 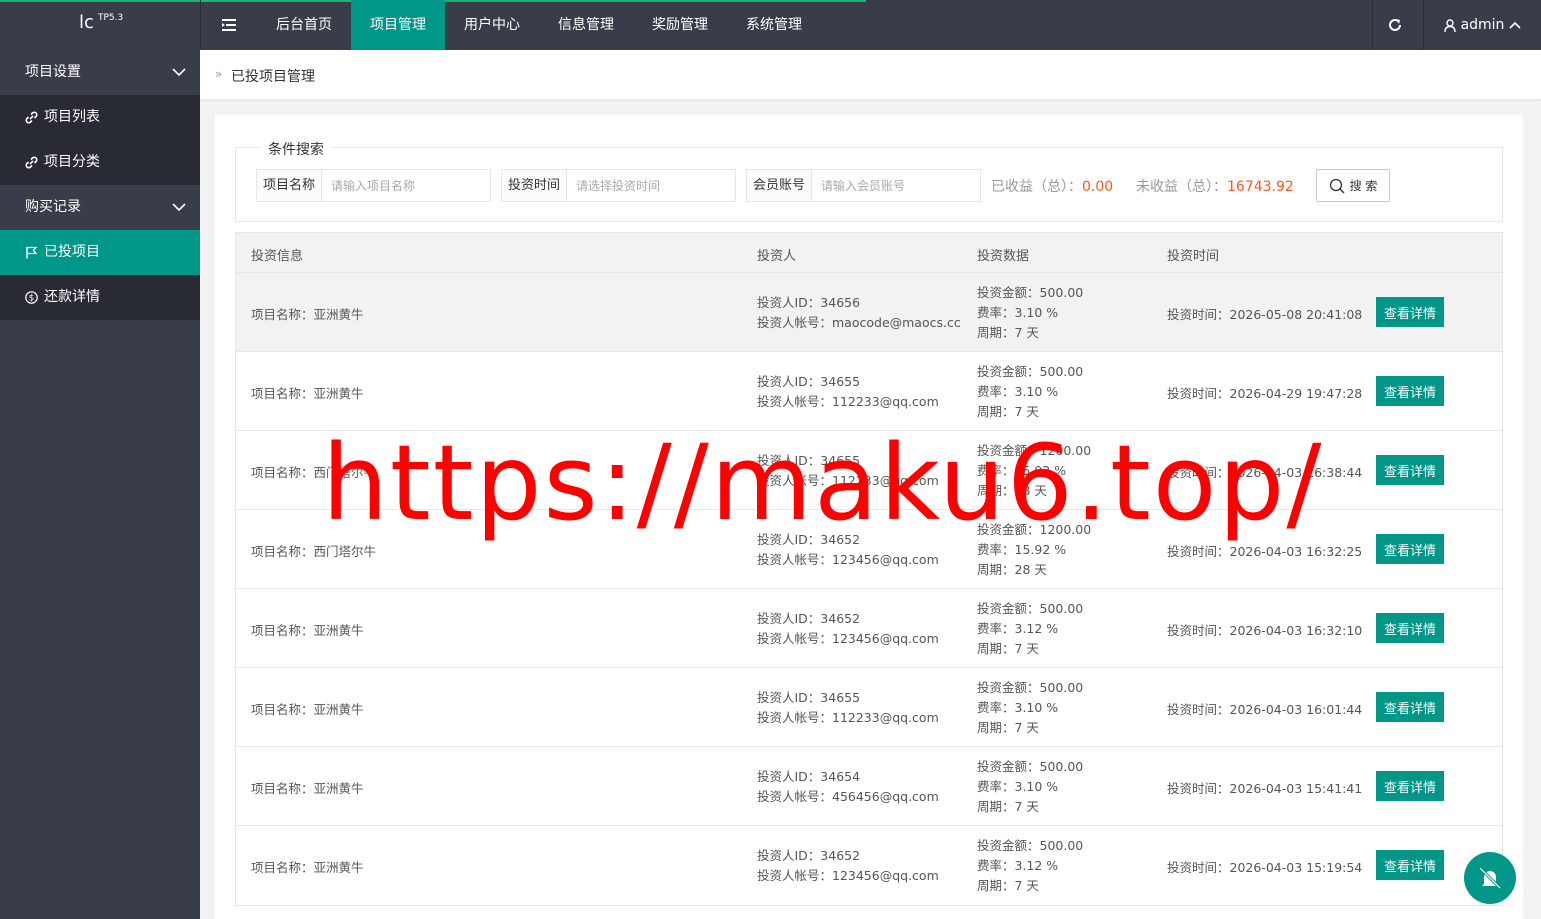 What do you see at coordinates (314, 472) in the screenshot?
I see `project-name-cell: 项目名称：西门塔尔牛` at bounding box center [314, 472].